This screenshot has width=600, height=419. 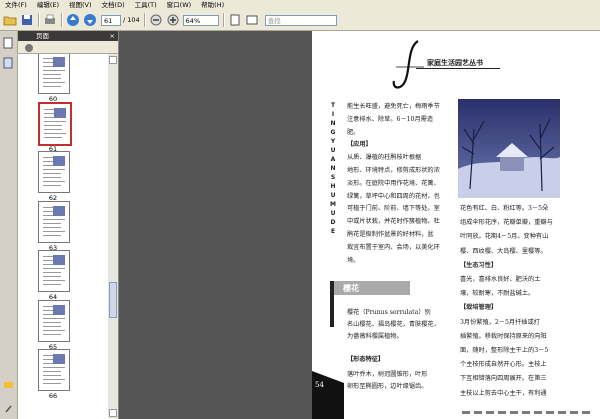 I want to click on arrow-down-icon, so click(x=90, y=20).